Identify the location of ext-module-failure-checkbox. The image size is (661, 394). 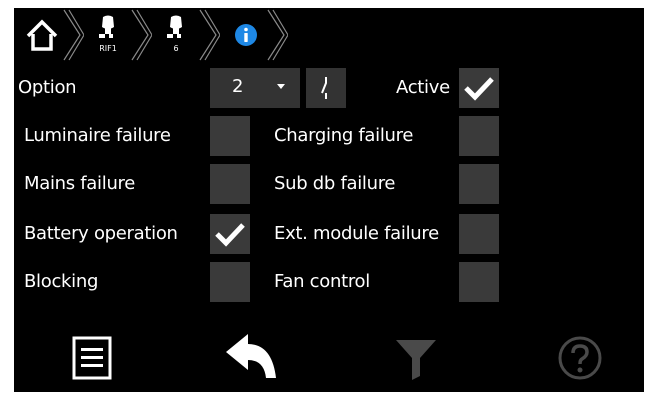
(479, 234).